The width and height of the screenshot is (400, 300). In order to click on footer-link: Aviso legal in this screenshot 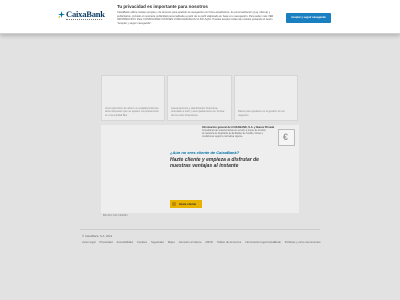, I will do `click(88, 242)`.